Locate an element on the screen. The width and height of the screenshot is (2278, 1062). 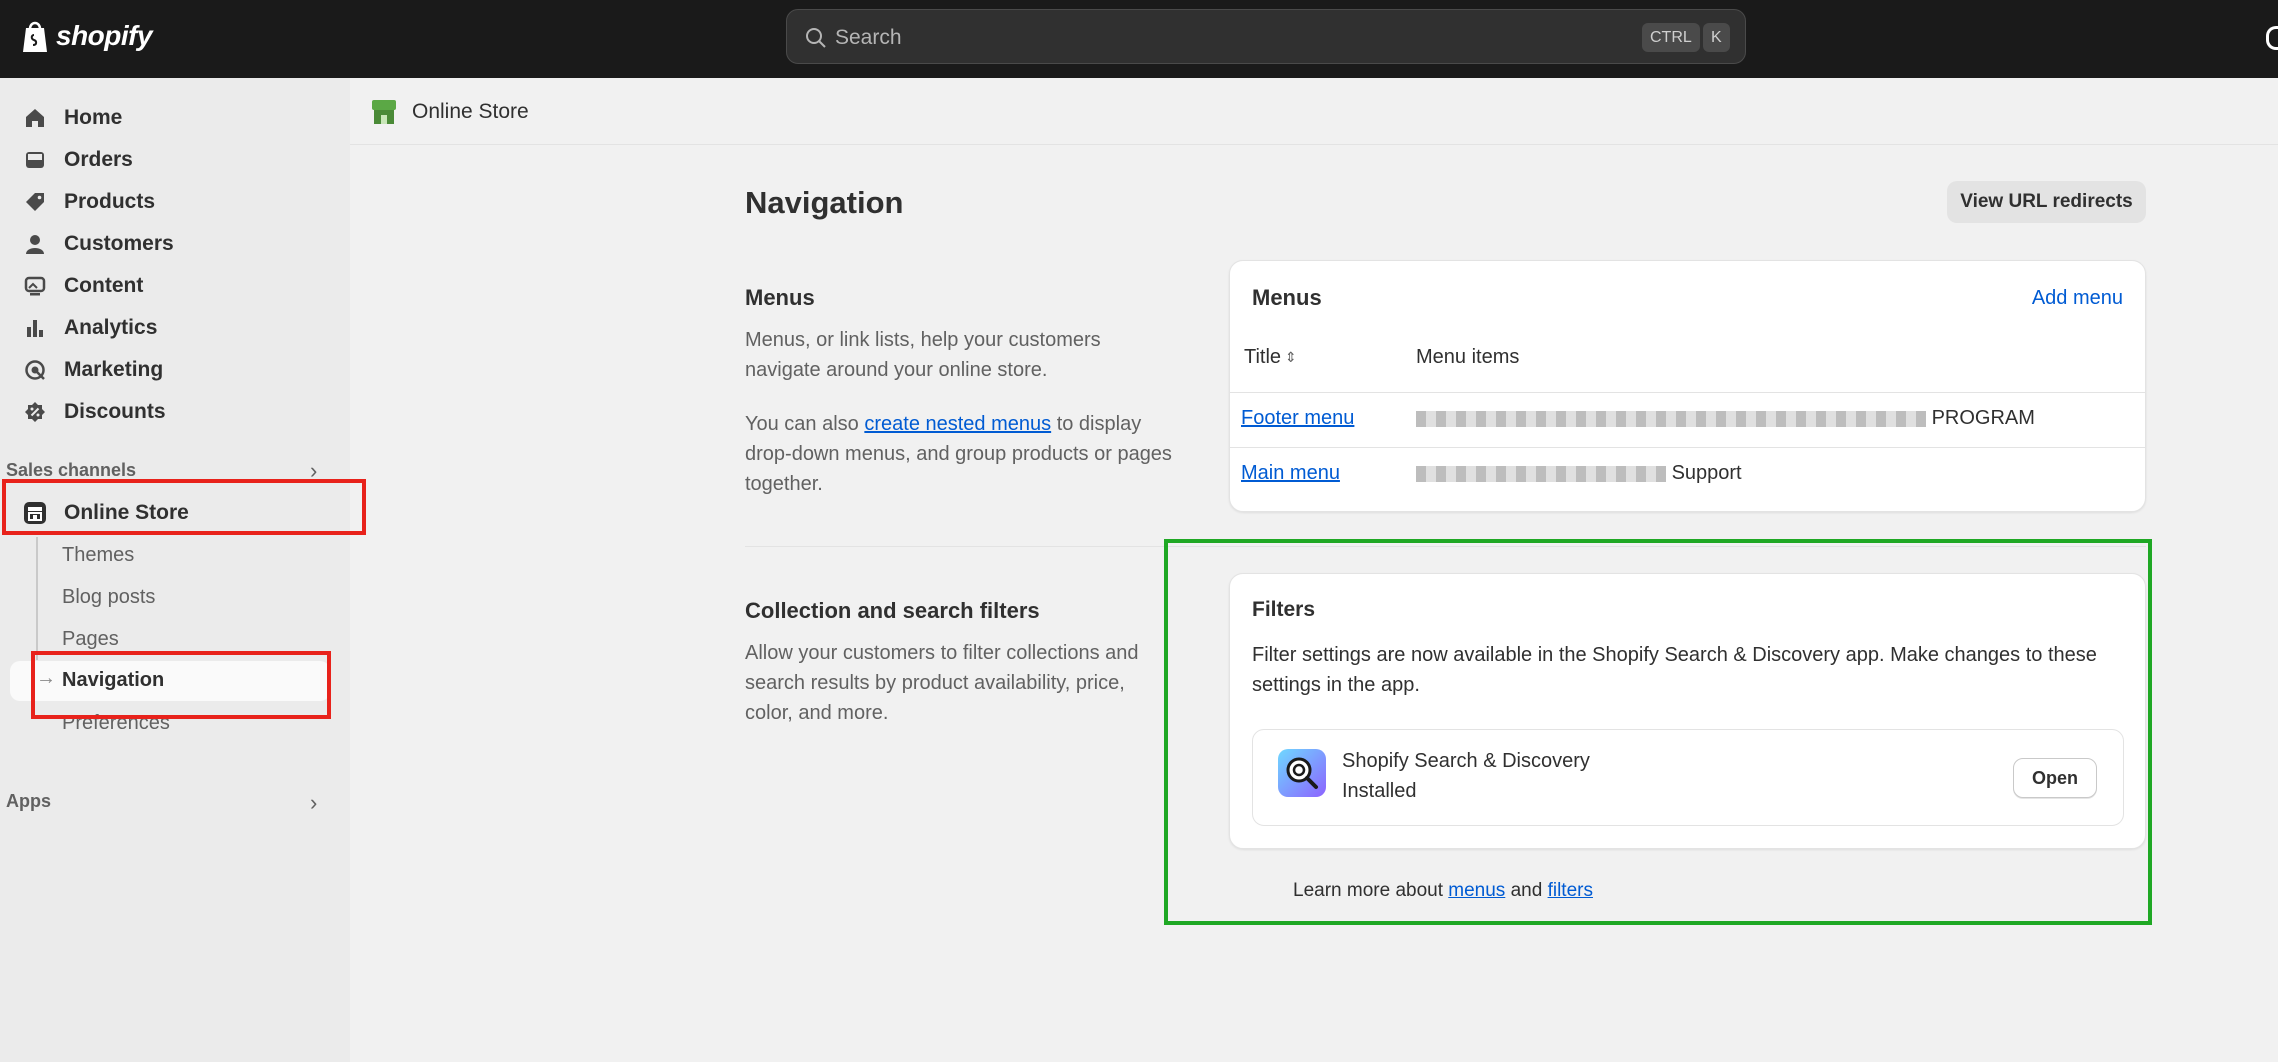
shopping-bag-icon is located at coordinates (35, 36).